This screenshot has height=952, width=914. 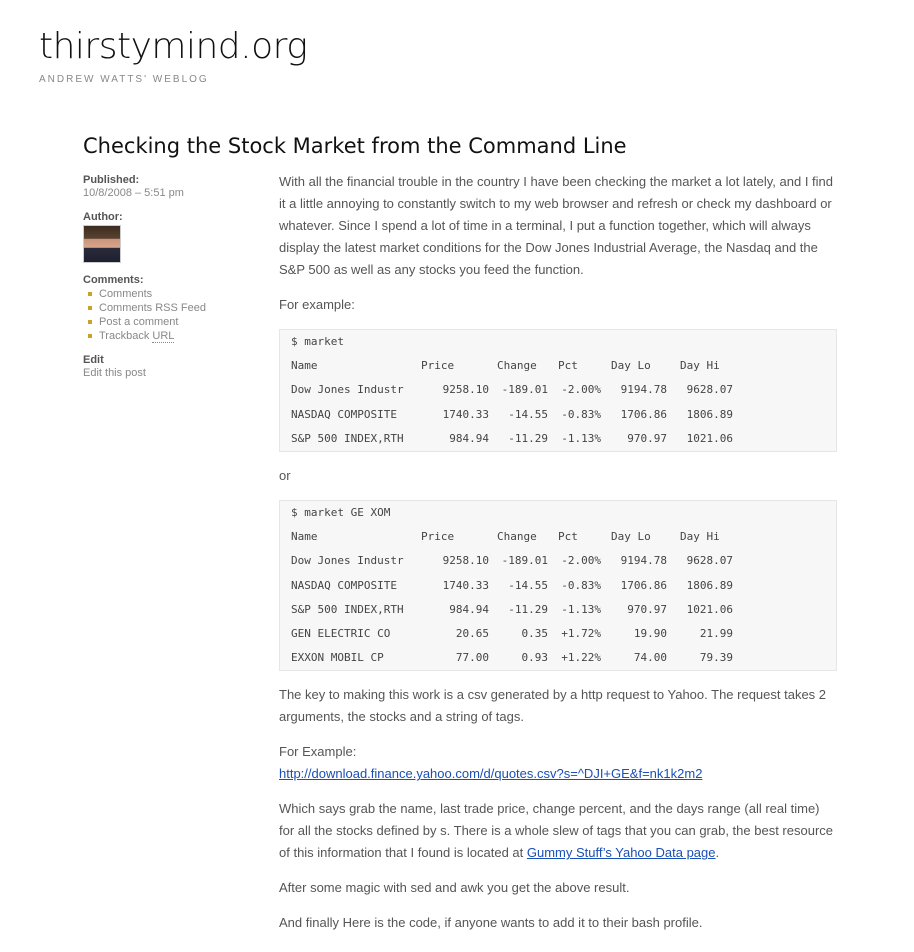 What do you see at coordinates (621, 852) in the screenshot?
I see `gummy-stuff-link: Gummy Stuff’s Yahoo Data page` at bounding box center [621, 852].